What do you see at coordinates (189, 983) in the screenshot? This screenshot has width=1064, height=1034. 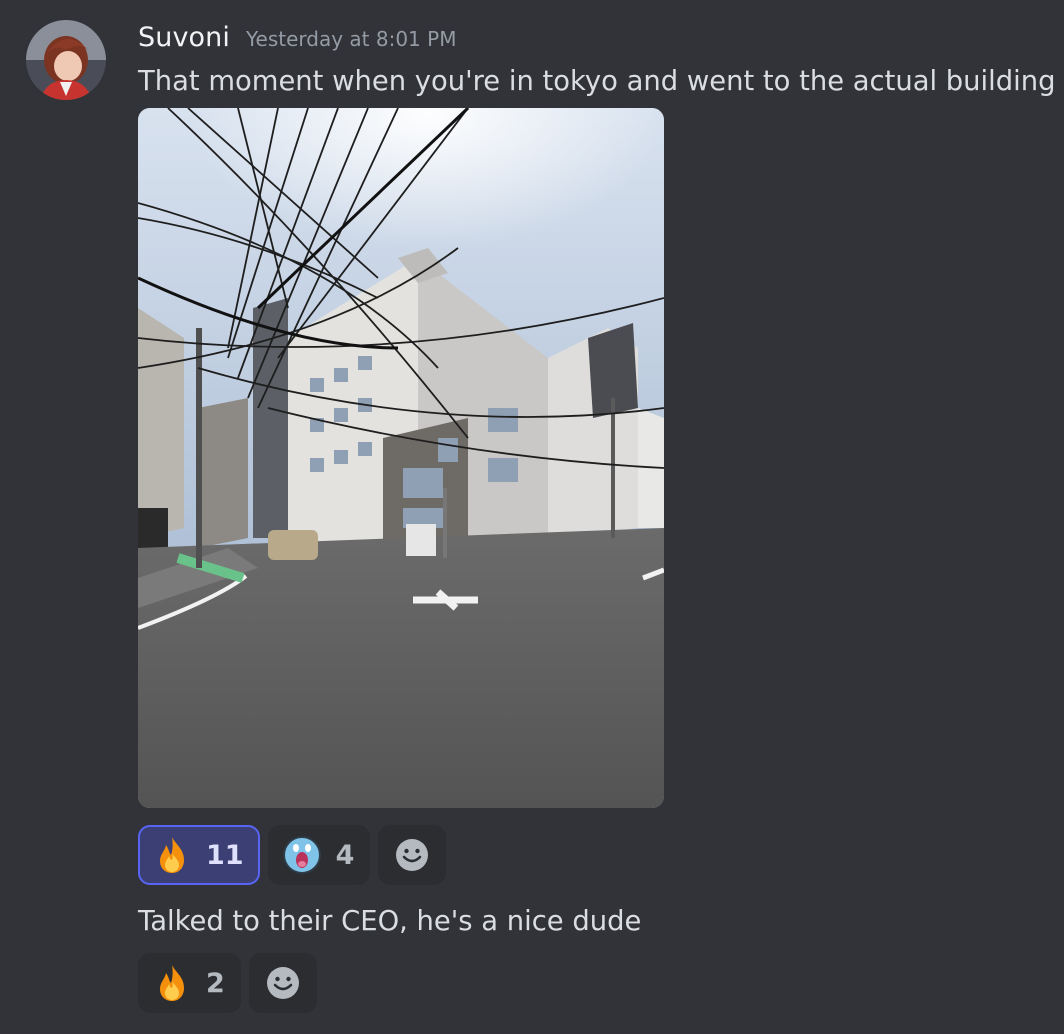 I see `reaction-fire: 2` at bounding box center [189, 983].